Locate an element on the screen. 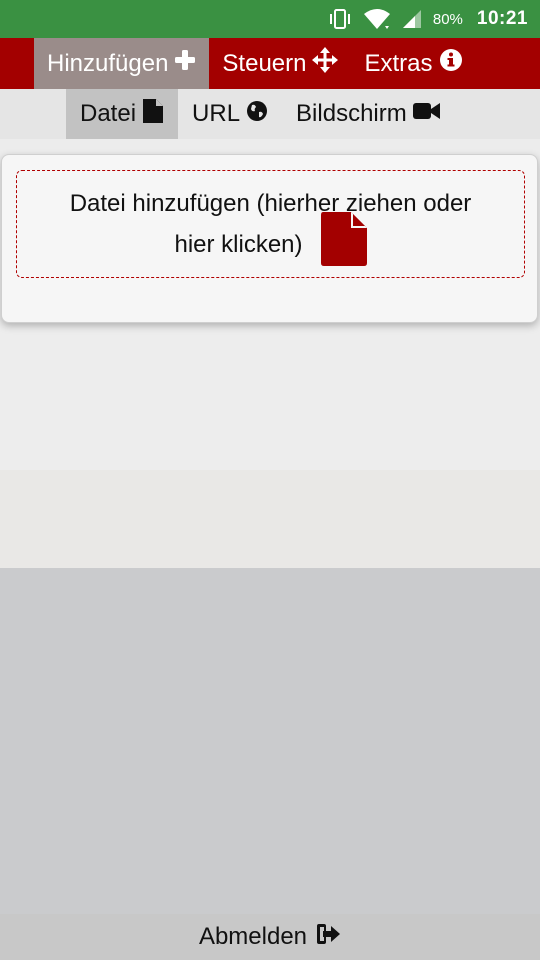 This screenshot has height=960, width=540. subtab-label: URL is located at coordinates (216, 113).